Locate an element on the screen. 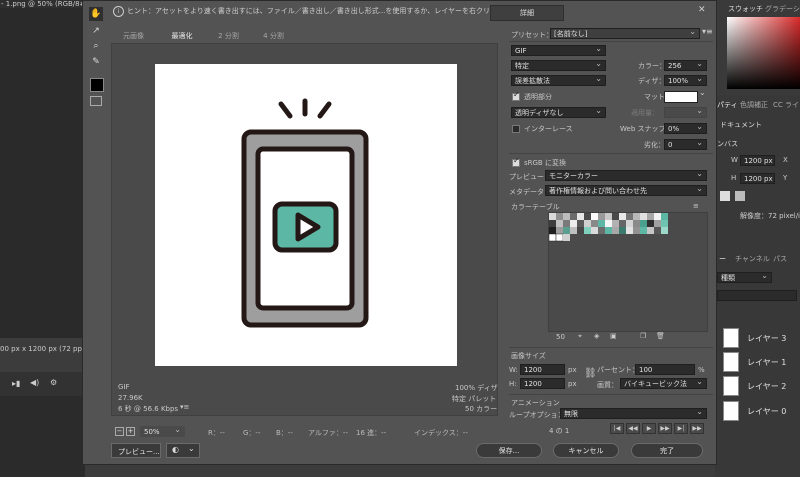 The width and height of the screenshot is (800, 477). prev-frame-button: ◀◀ is located at coordinates (633, 428).